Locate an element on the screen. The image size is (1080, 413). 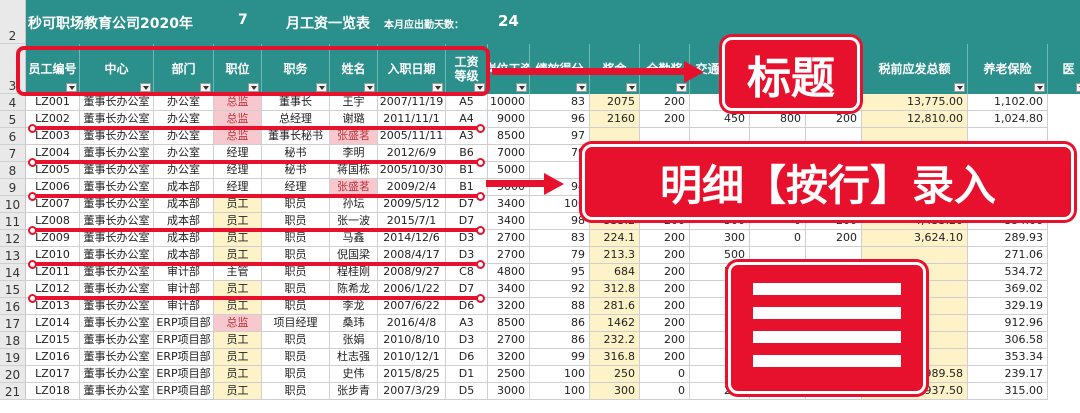
table-cell: D6 is located at coordinates (467, 357).